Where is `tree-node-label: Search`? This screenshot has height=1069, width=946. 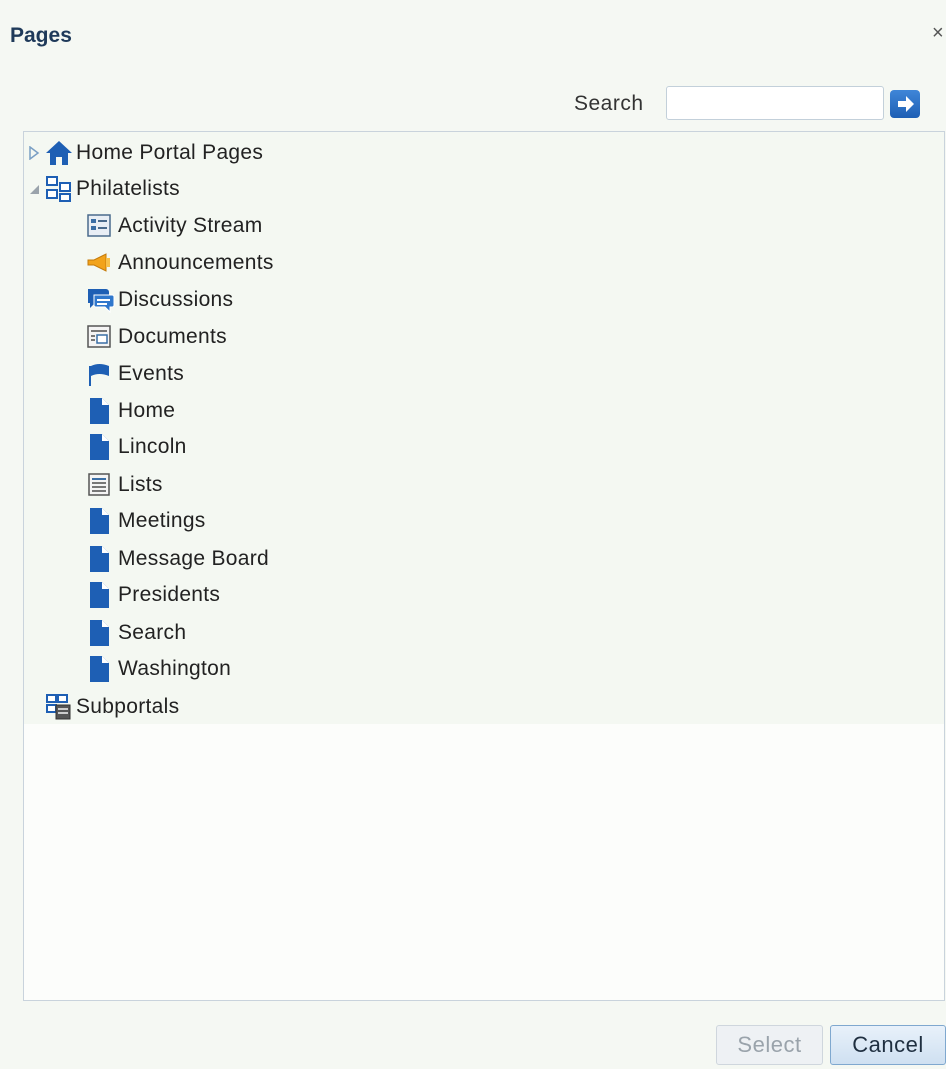
tree-node-label: Search is located at coordinates (152, 632).